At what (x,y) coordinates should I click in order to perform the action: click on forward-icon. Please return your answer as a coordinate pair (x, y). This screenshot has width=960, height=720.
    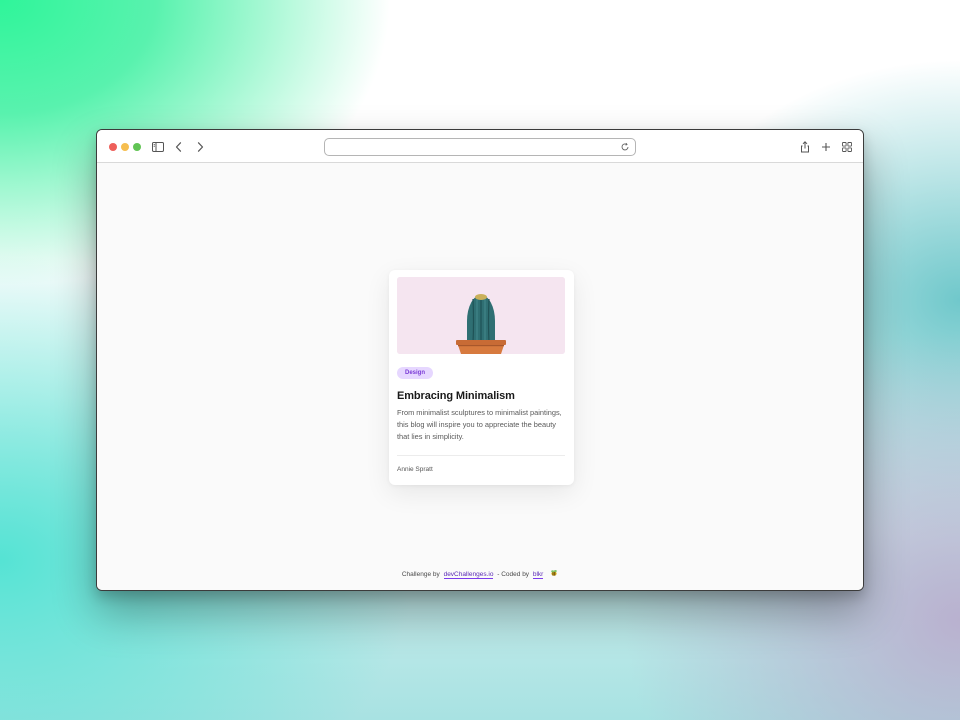
    Looking at the image, I should click on (200, 147).